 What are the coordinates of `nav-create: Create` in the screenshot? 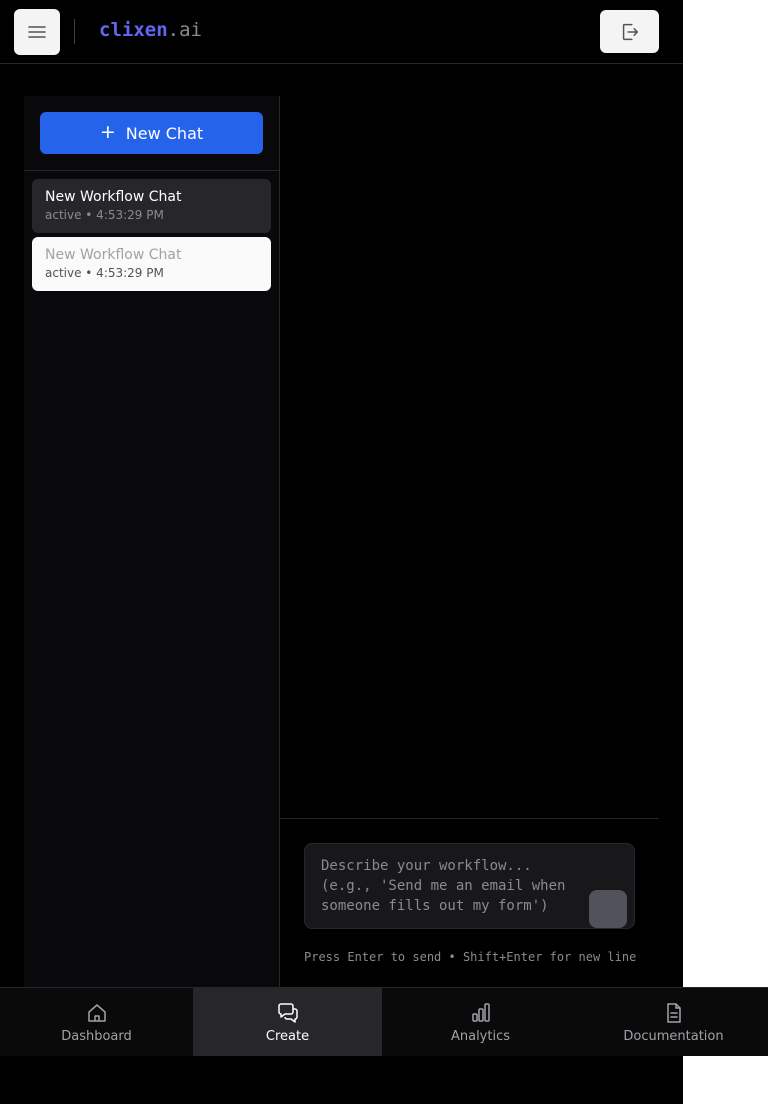 It's located at (287, 1022).